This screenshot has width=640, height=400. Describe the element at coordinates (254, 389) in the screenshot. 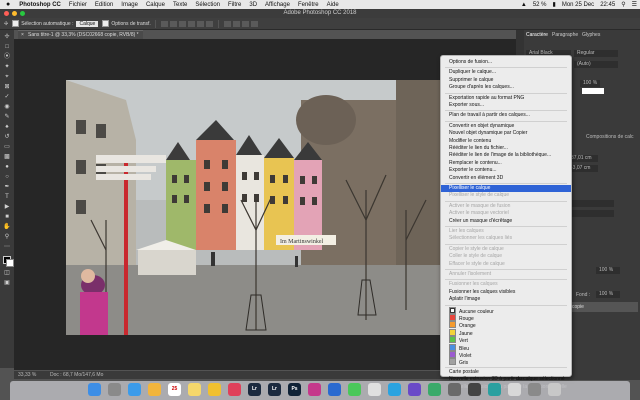

I see `lightroom-icon: Lr` at that location.